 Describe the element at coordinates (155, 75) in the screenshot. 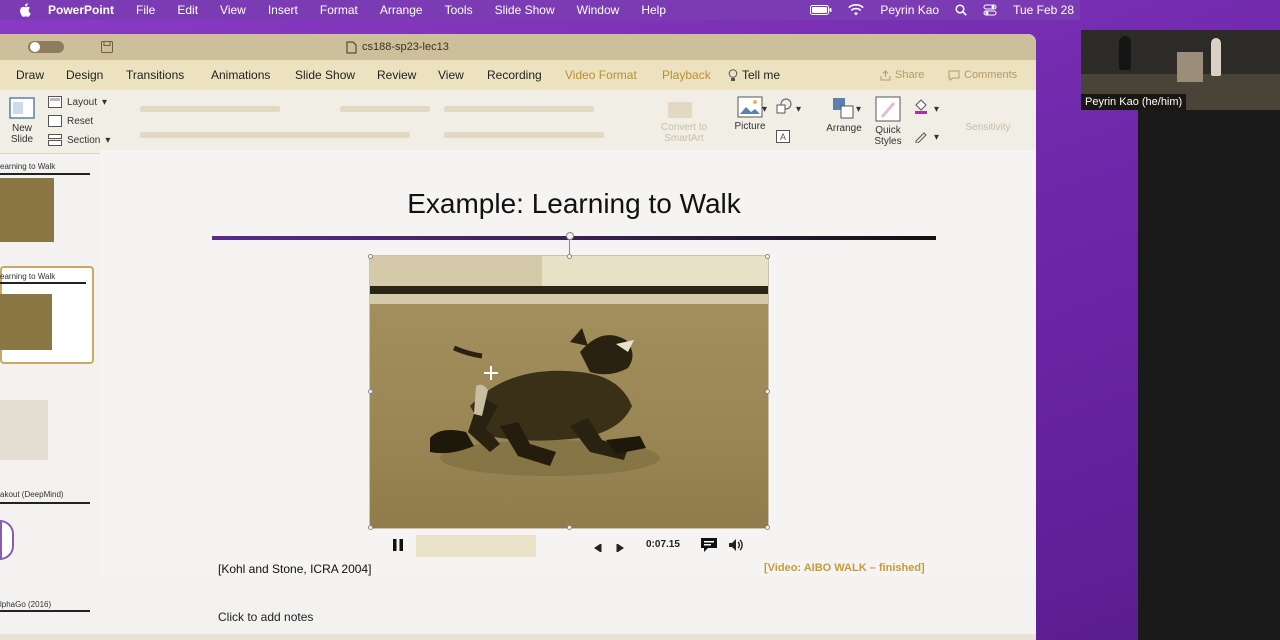

I see `tab-transitions: Transitions` at that location.